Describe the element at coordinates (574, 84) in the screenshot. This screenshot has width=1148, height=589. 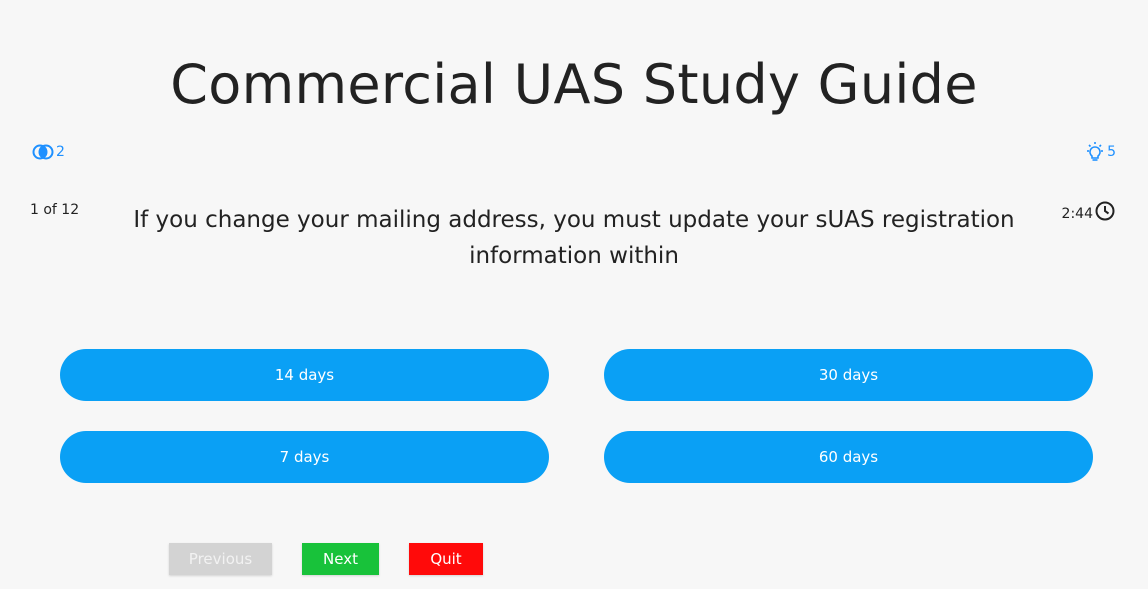
I see `page-title: Commercial UAS Study Guide` at that location.